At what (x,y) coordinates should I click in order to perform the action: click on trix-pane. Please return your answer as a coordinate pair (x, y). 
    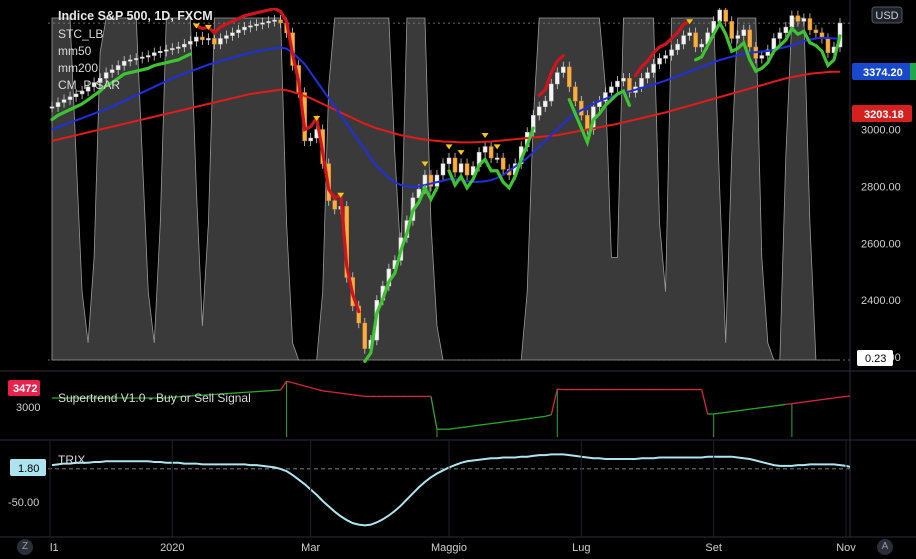
    Looking at the image, I should click on (449, 490).